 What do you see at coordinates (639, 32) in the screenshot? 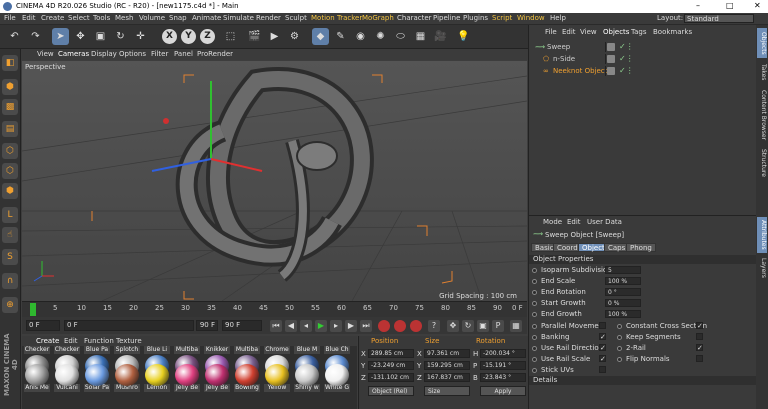
I see `obj-menu-tags: Tags` at bounding box center [639, 32].